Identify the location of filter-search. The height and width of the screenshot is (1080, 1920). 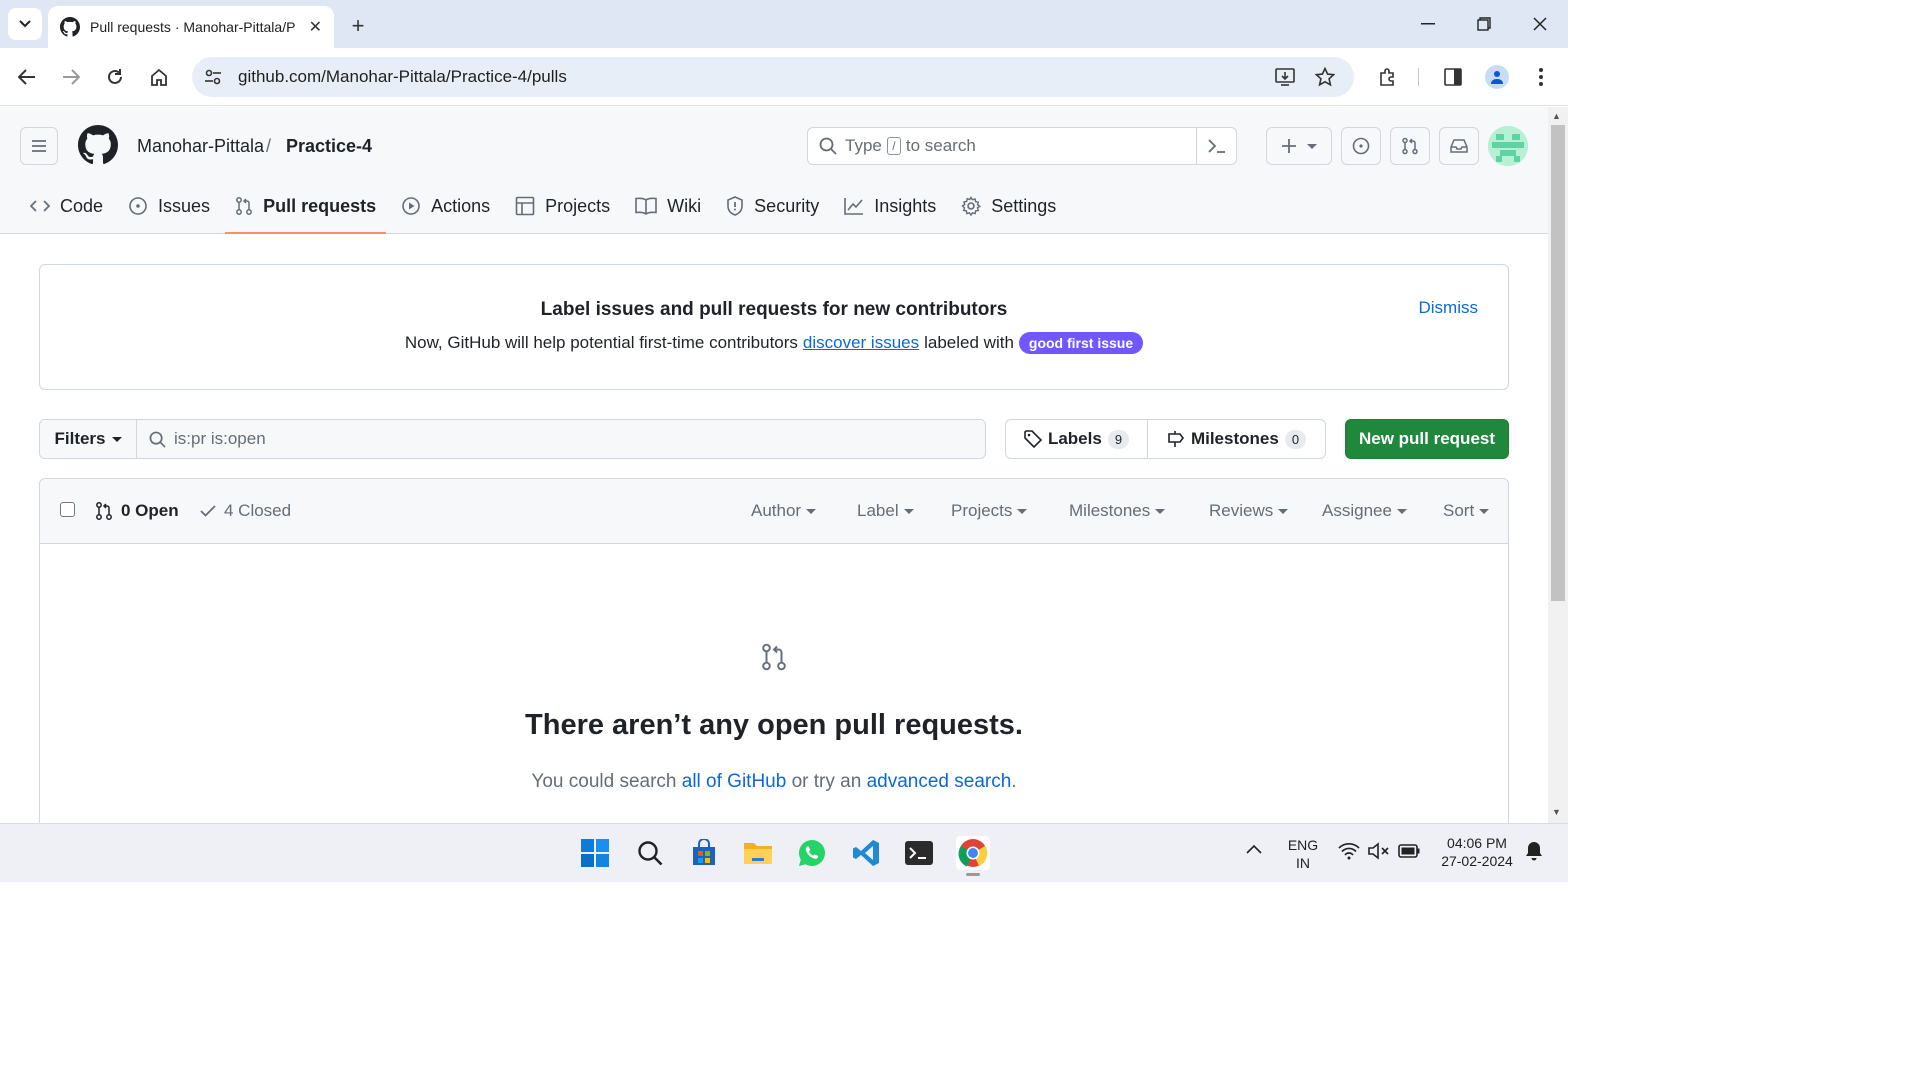
(561, 439).